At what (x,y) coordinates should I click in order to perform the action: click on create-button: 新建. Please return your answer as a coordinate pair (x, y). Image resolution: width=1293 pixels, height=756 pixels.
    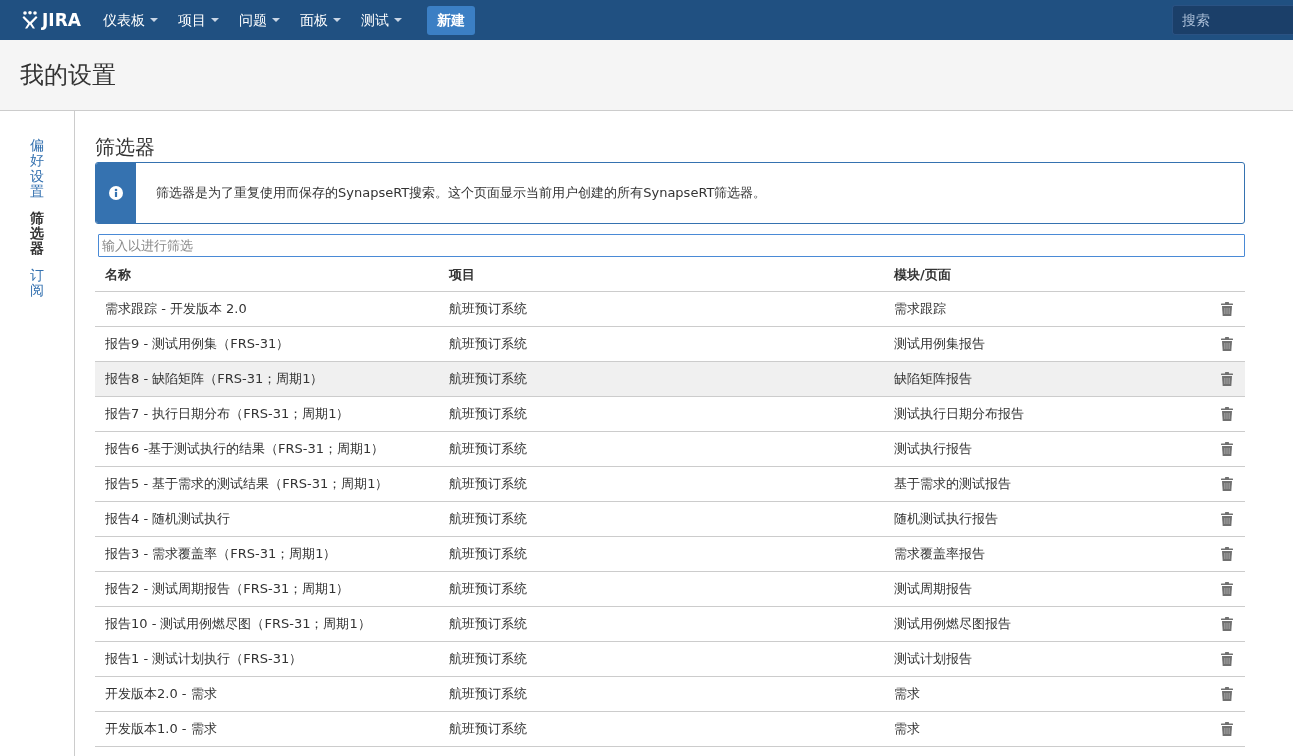
    Looking at the image, I should click on (450, 20).